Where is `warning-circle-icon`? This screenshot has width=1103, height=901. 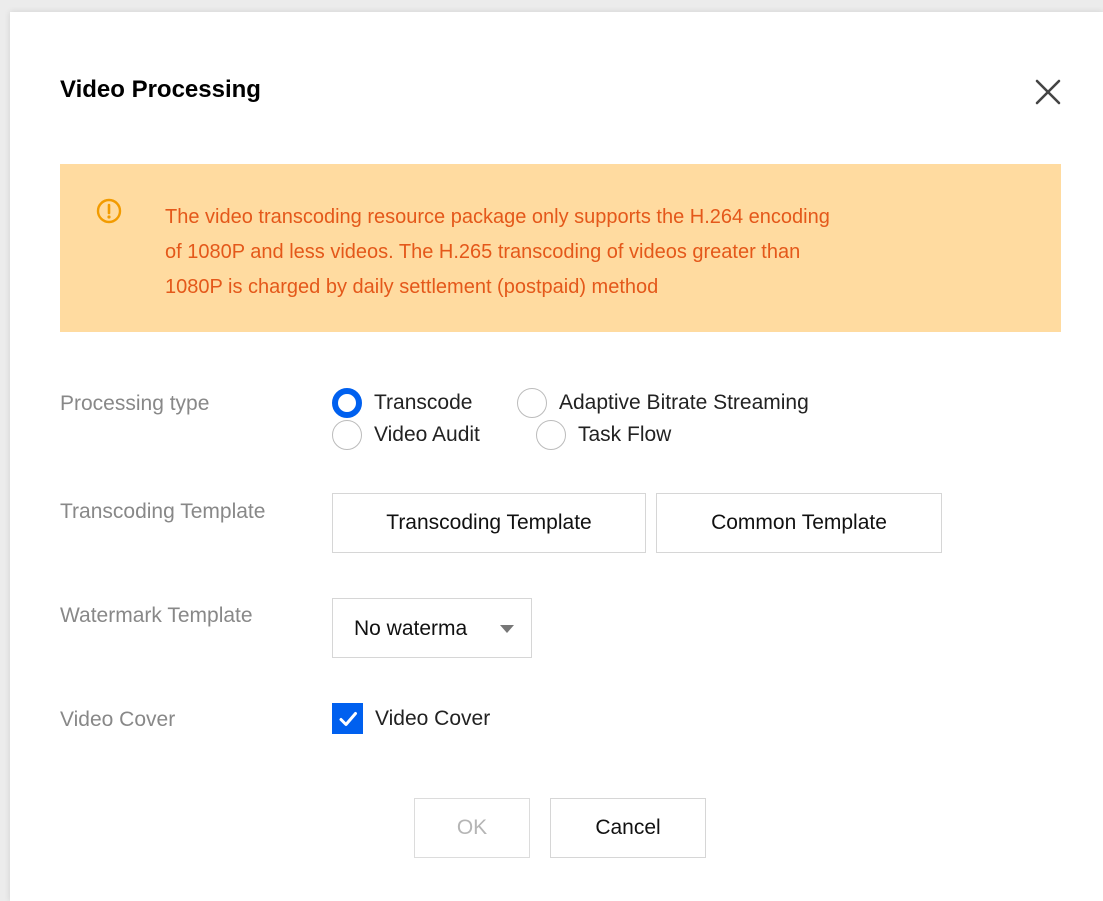
warning-circle-icon is located at coordinates (109, 211).